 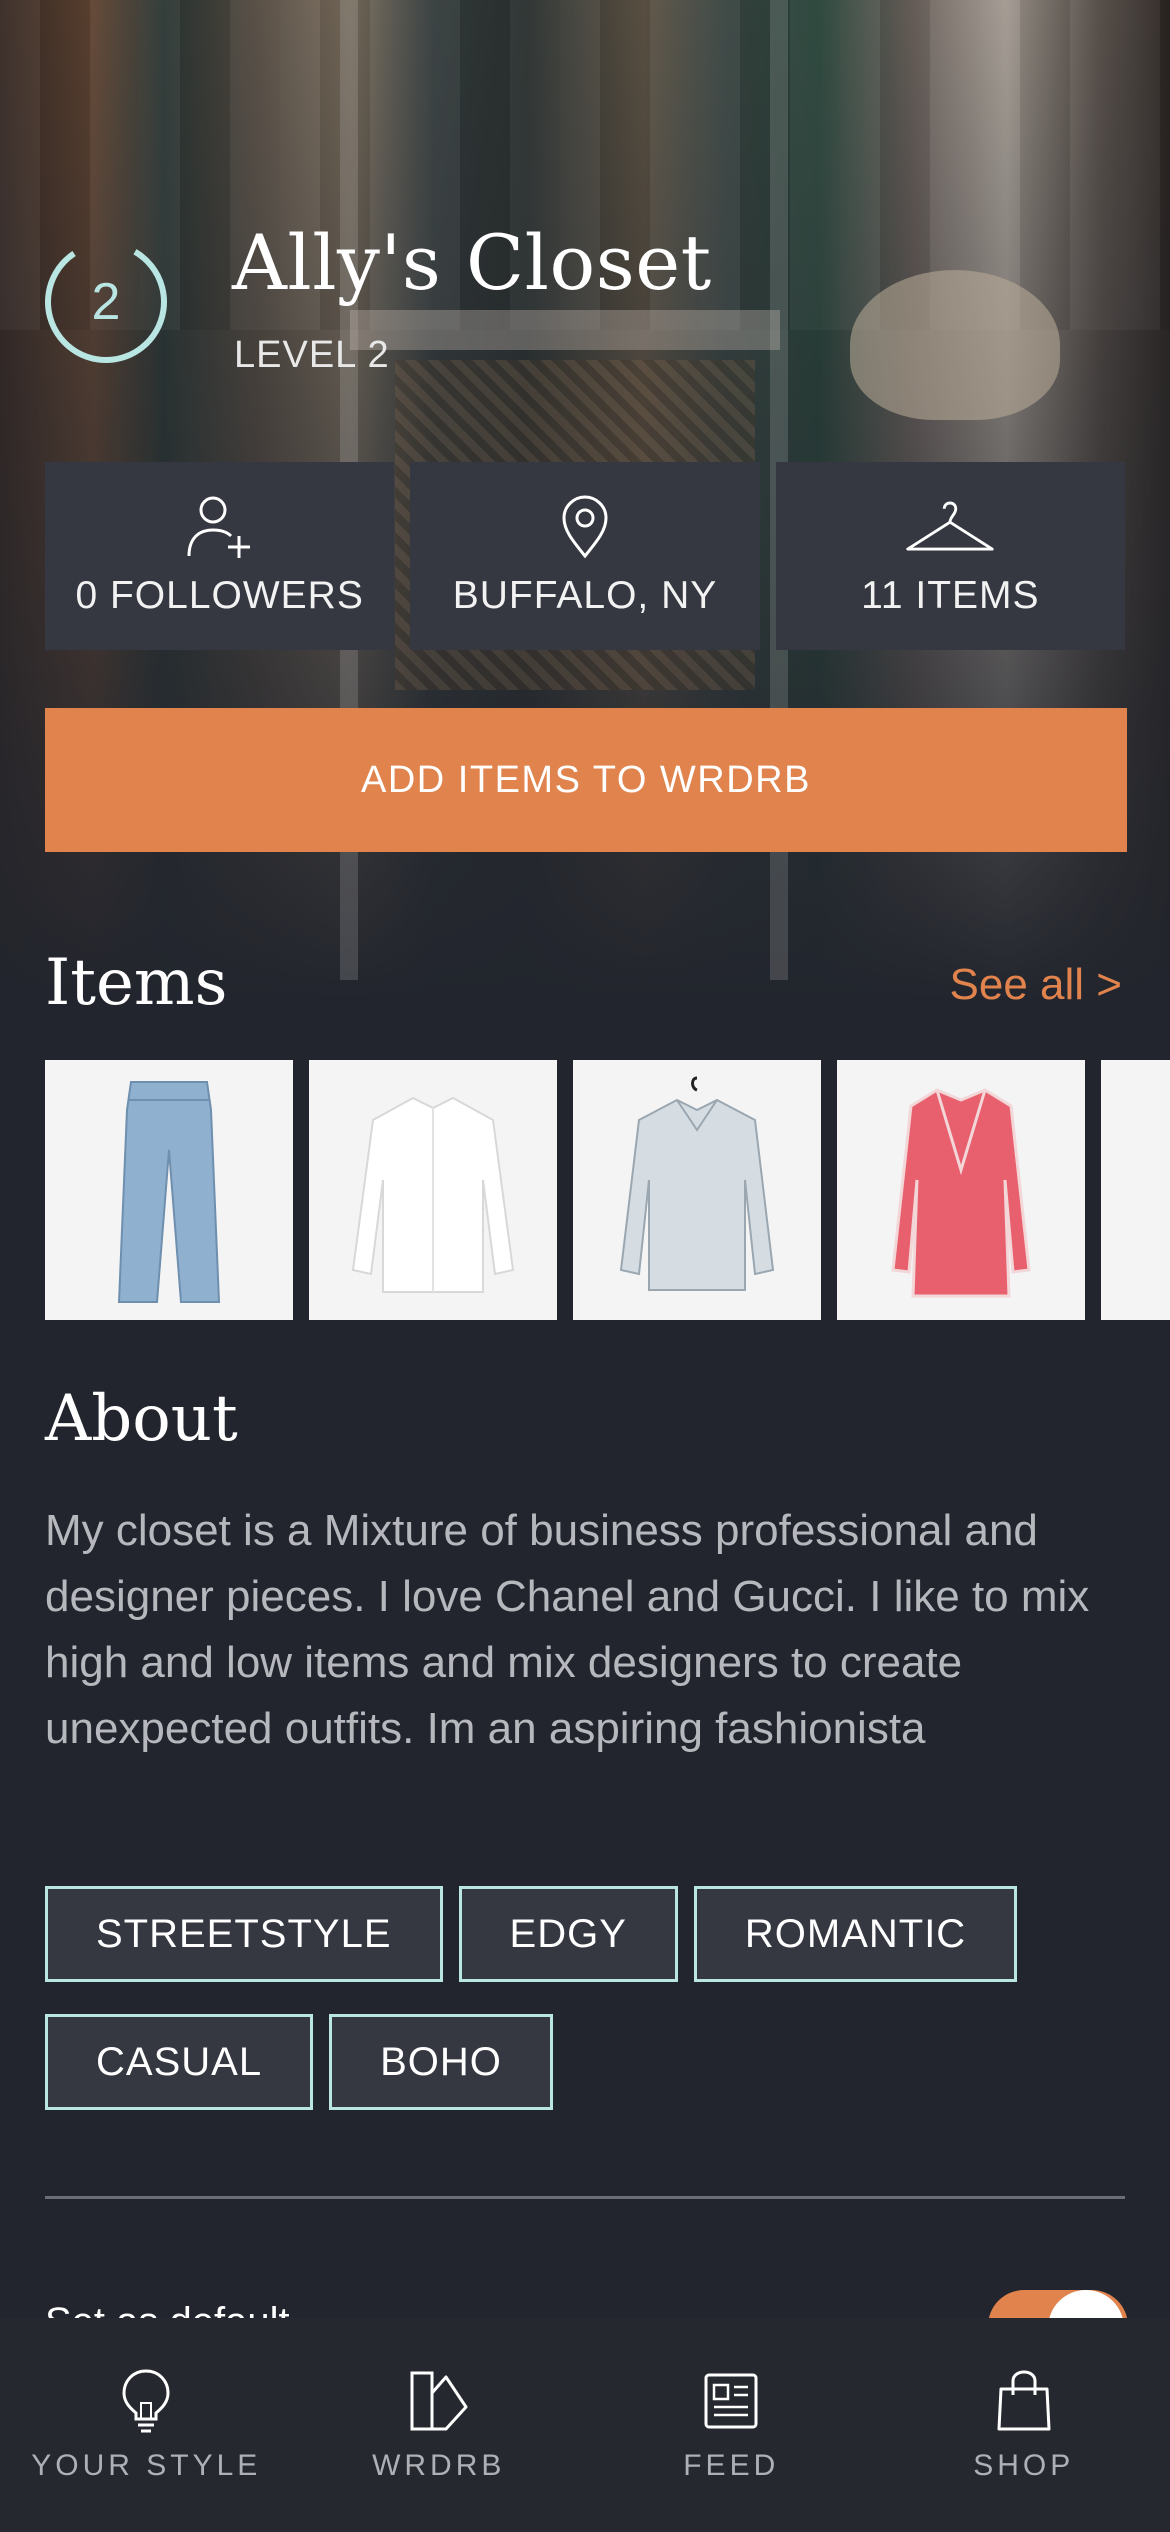 I want to click on lightbulb-icon, so click(x=146, y=2401).